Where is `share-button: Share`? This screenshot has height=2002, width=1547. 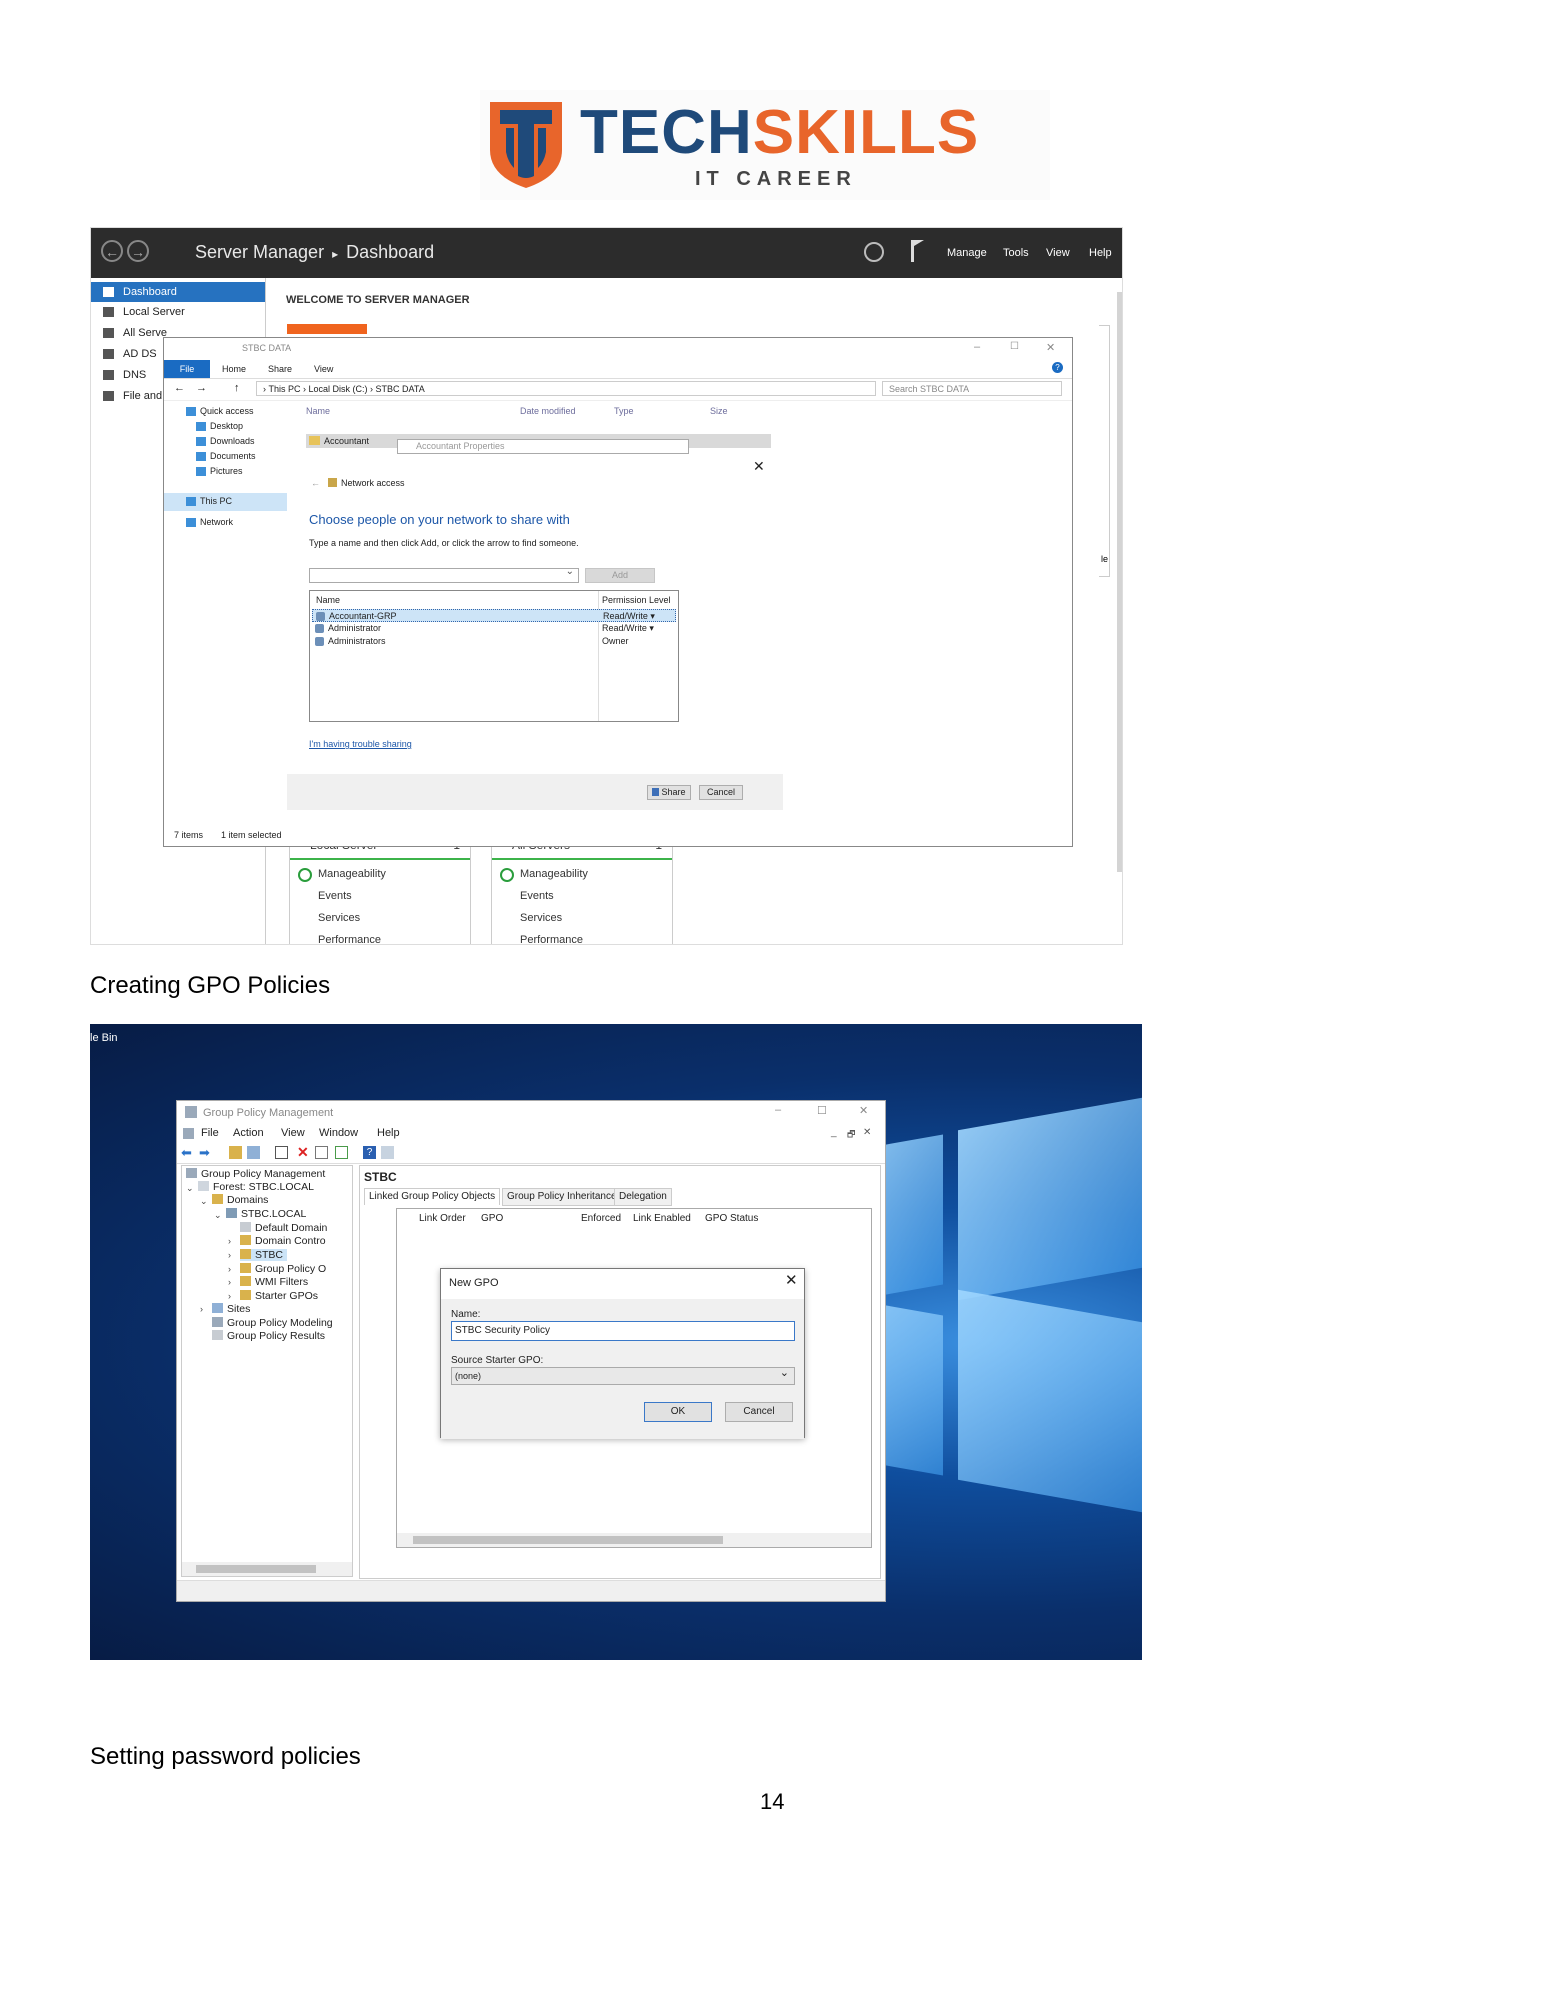
share-button: Share is located at coordinates (669, 792).